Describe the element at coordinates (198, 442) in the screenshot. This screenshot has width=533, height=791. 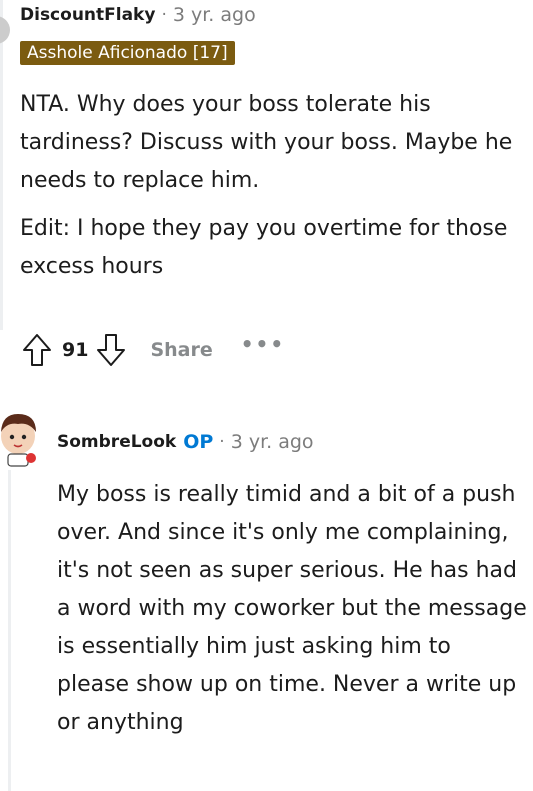
I see `op-badge: OP` at that location.